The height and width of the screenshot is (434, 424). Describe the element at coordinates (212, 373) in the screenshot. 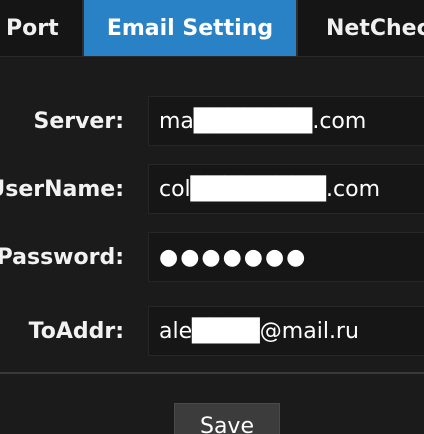

I see `section-divider` at that location.